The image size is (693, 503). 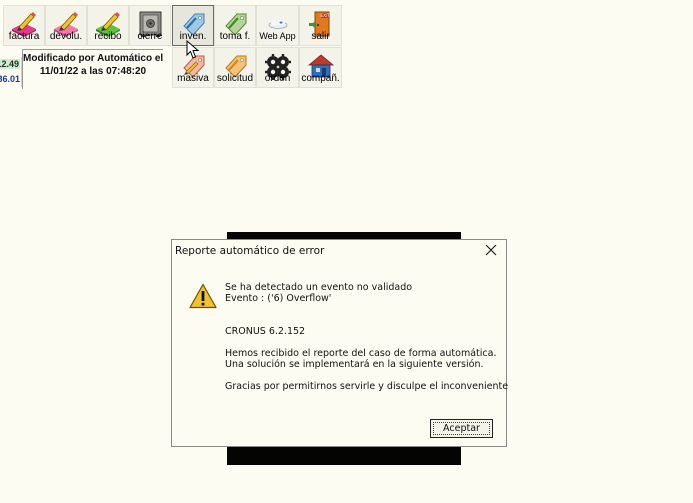 I want to click on background-window-bottom, so click(x=344, y=455).